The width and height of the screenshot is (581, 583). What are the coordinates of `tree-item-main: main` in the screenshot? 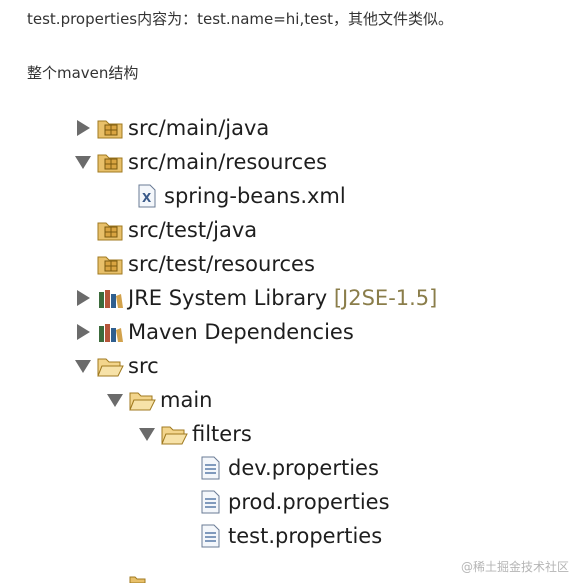 It's located at (159, 400).